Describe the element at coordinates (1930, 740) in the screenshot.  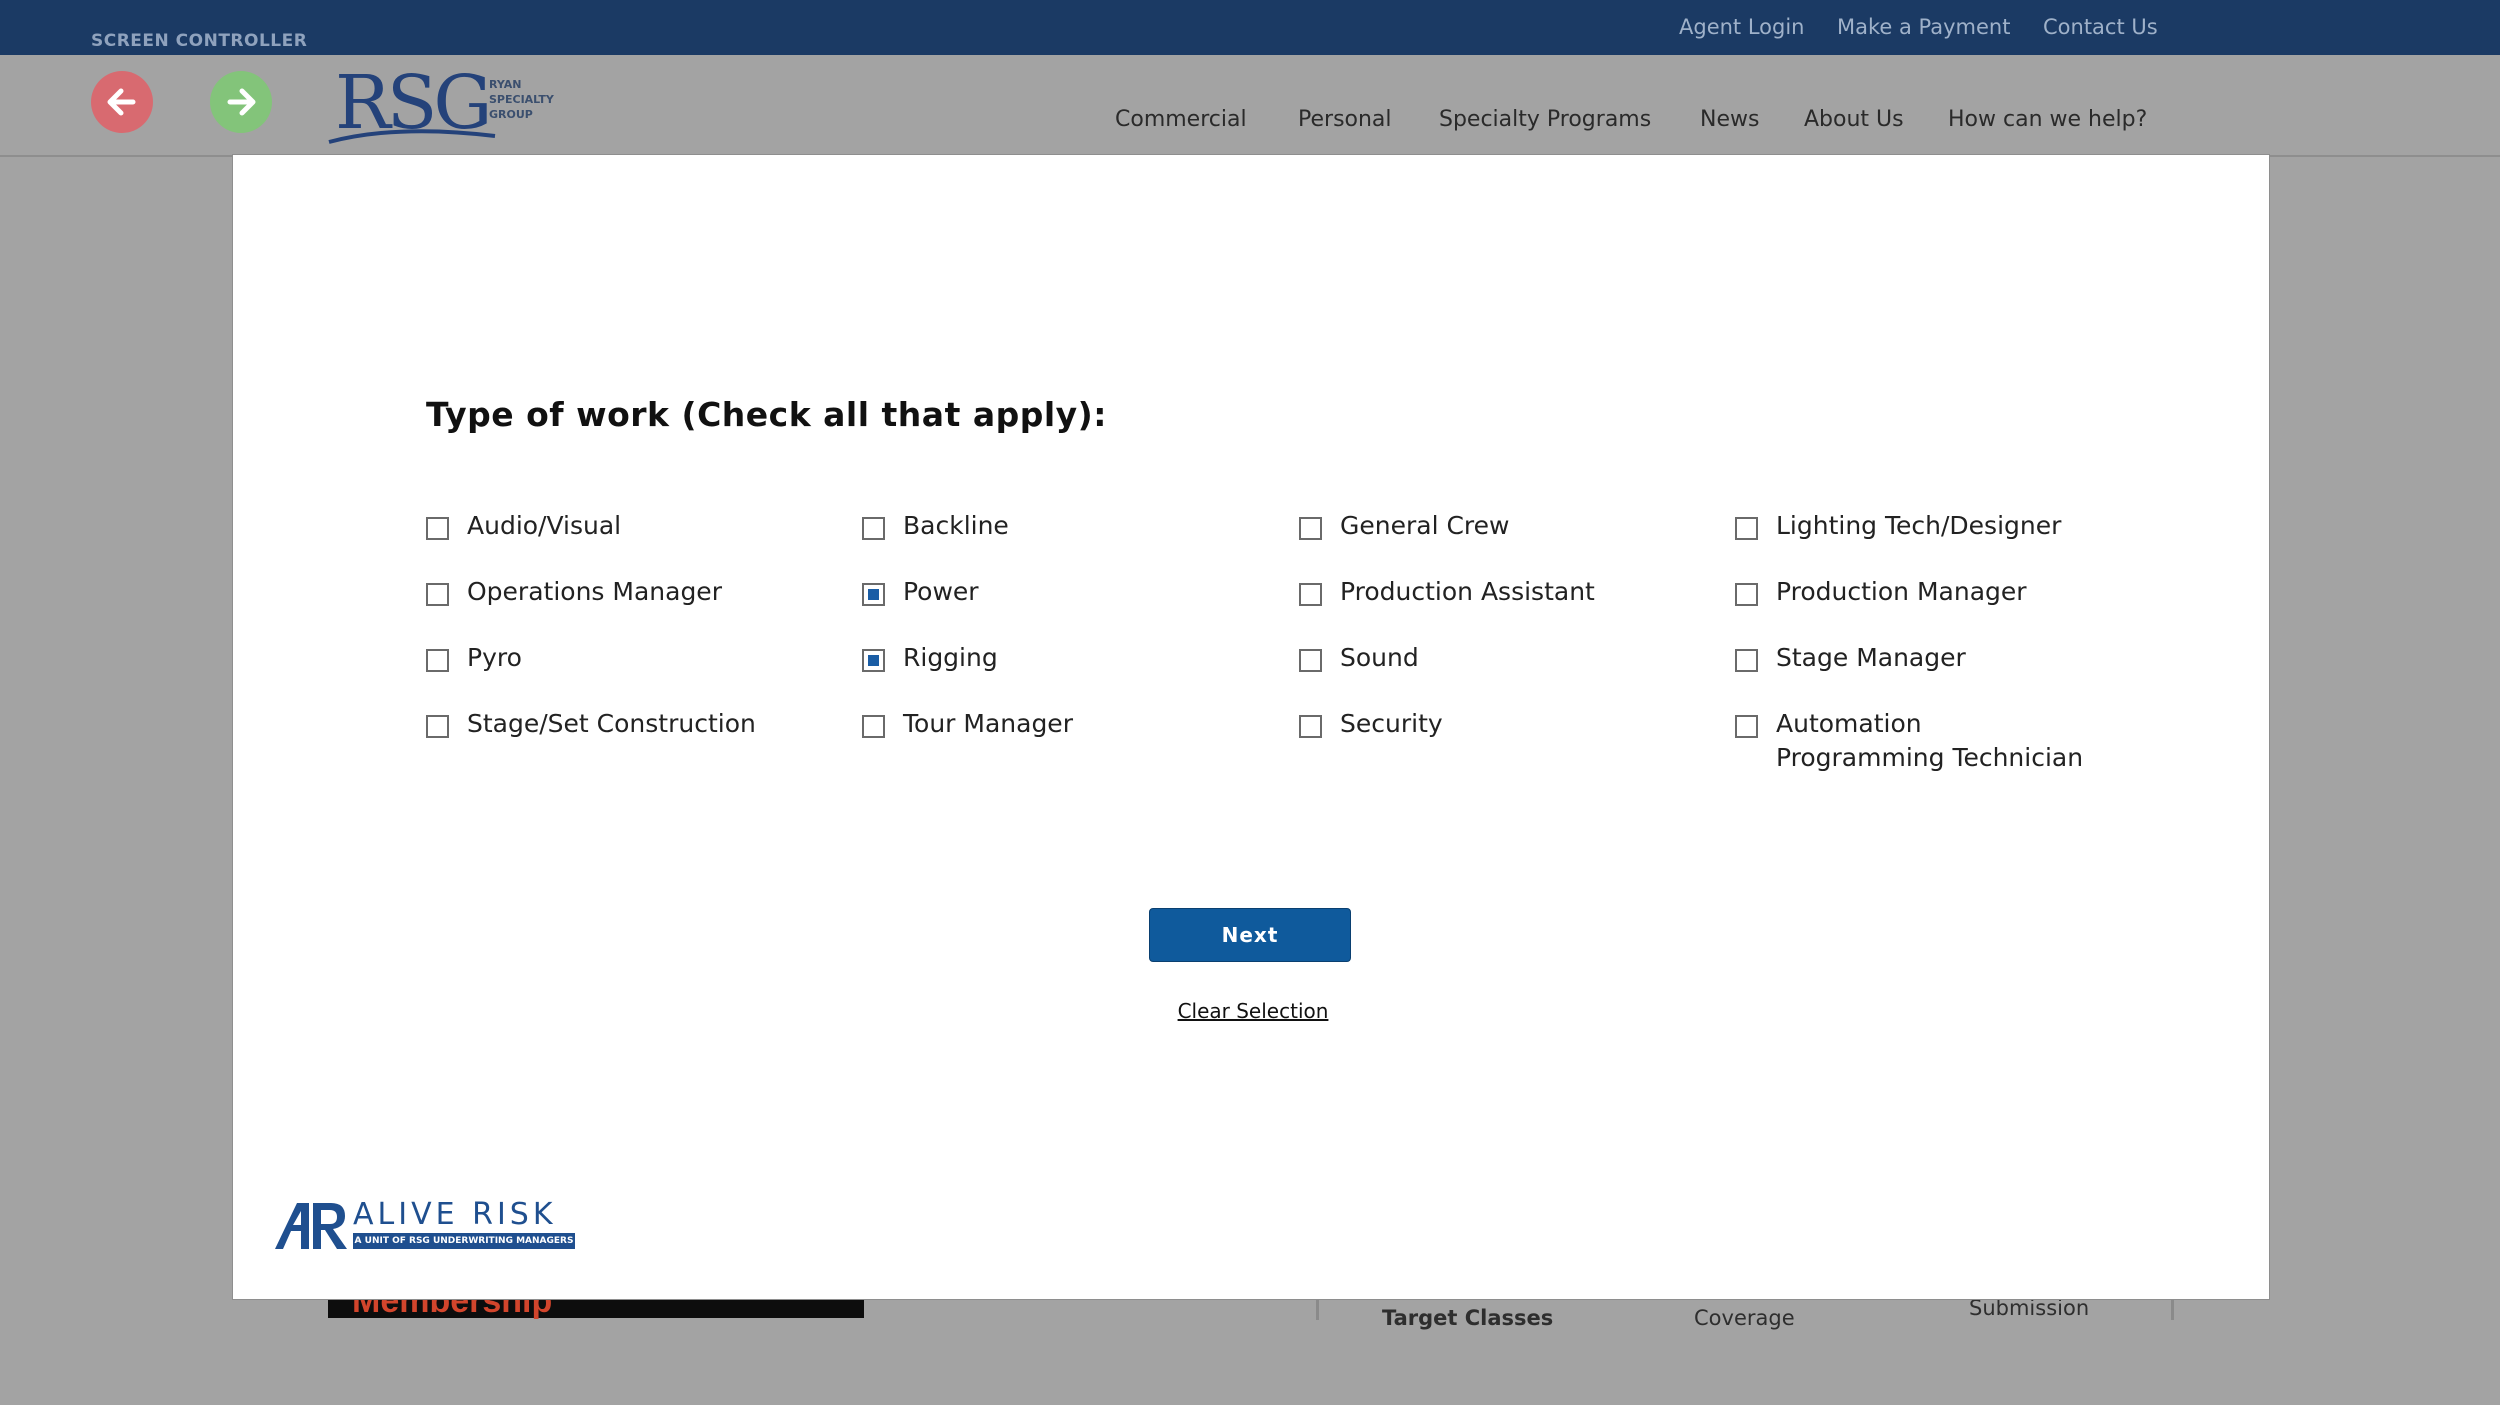
I see `option-label: Automation Programming Technician` at that location.